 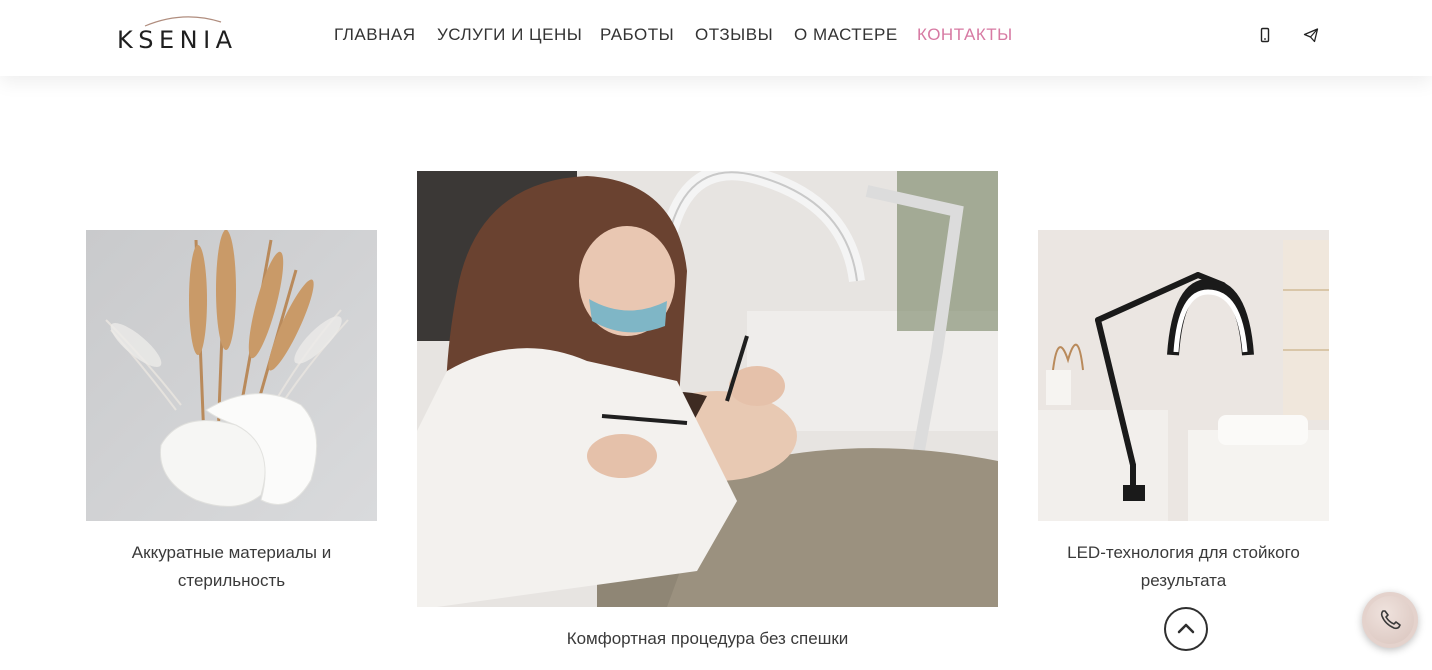 What do you see at coordinates (509, 35) in the screenshot?
I see `nav-item-services: УСЛУГИ И ЦЕНЫ` at bounding box center [509, 35].